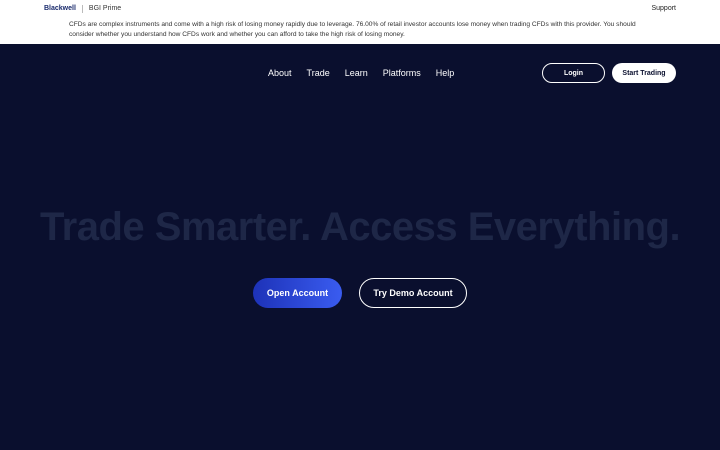  I want to click on brand-bgi-prime-link: BGI Prime, so click(105, 8).